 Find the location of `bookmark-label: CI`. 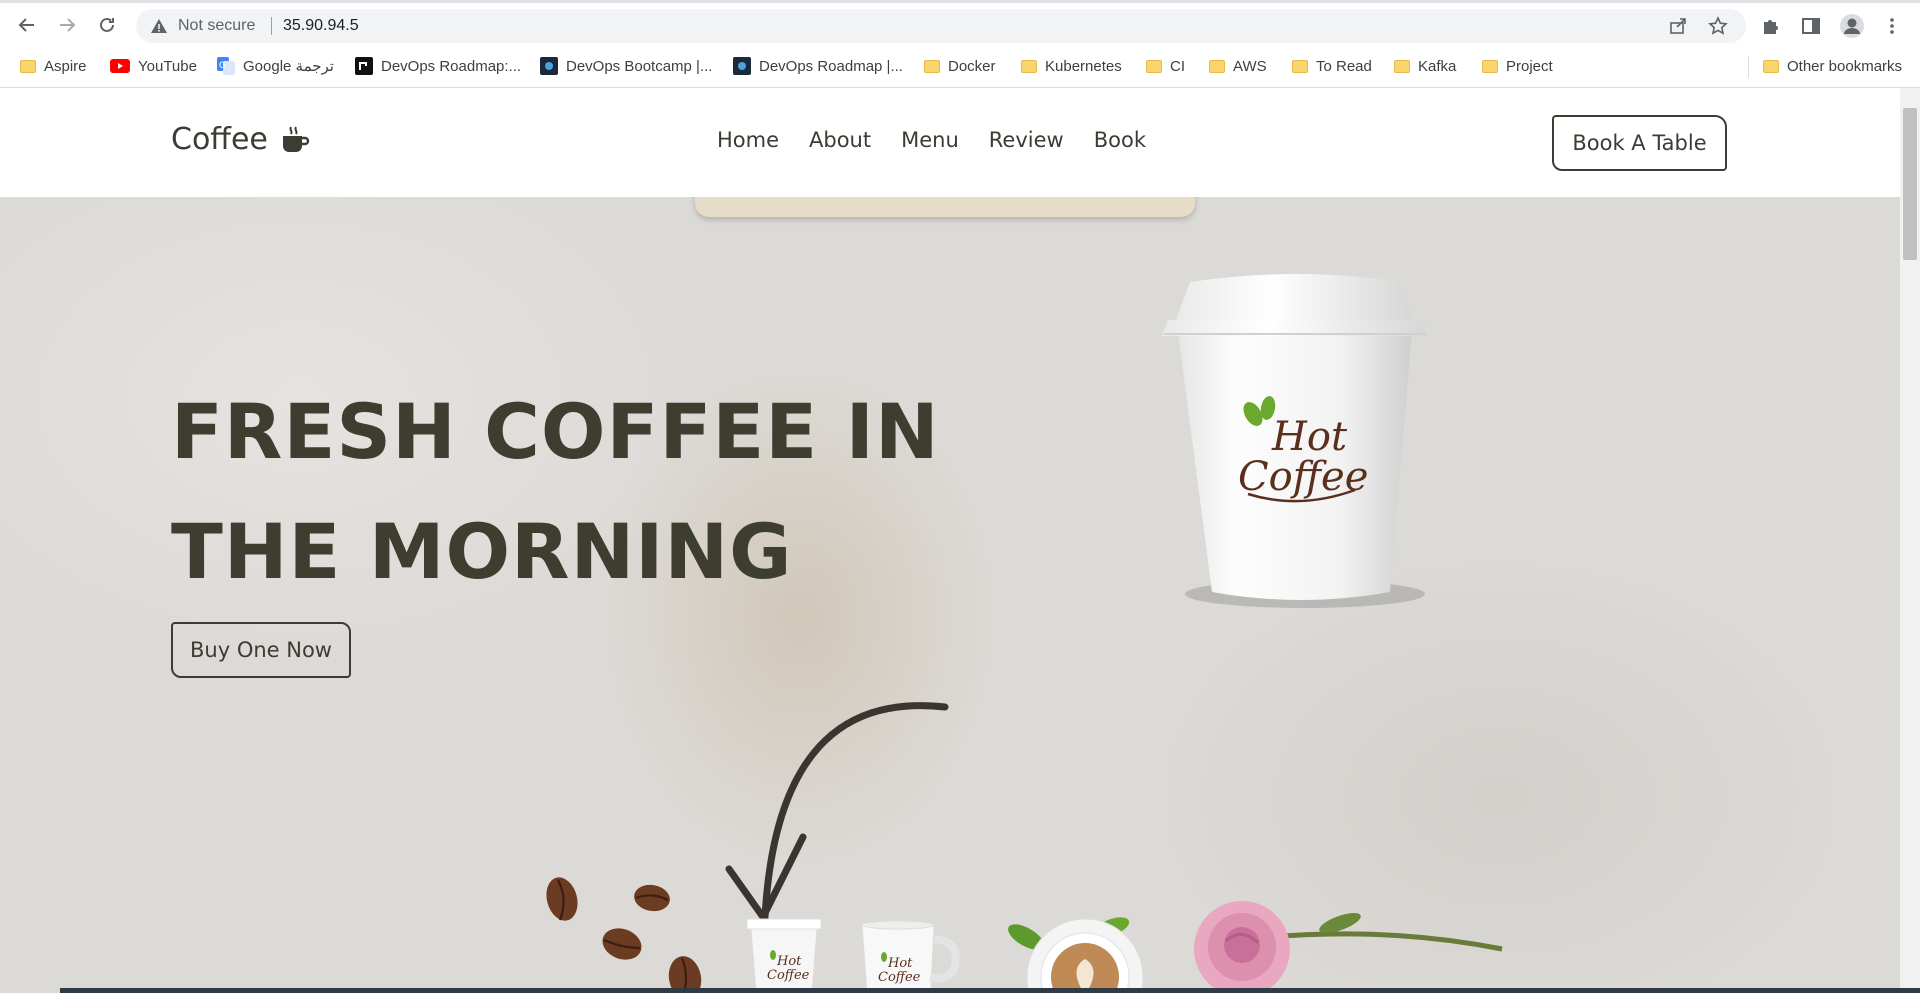

bookmark-label: CI is located at coordinates (1177, 66).